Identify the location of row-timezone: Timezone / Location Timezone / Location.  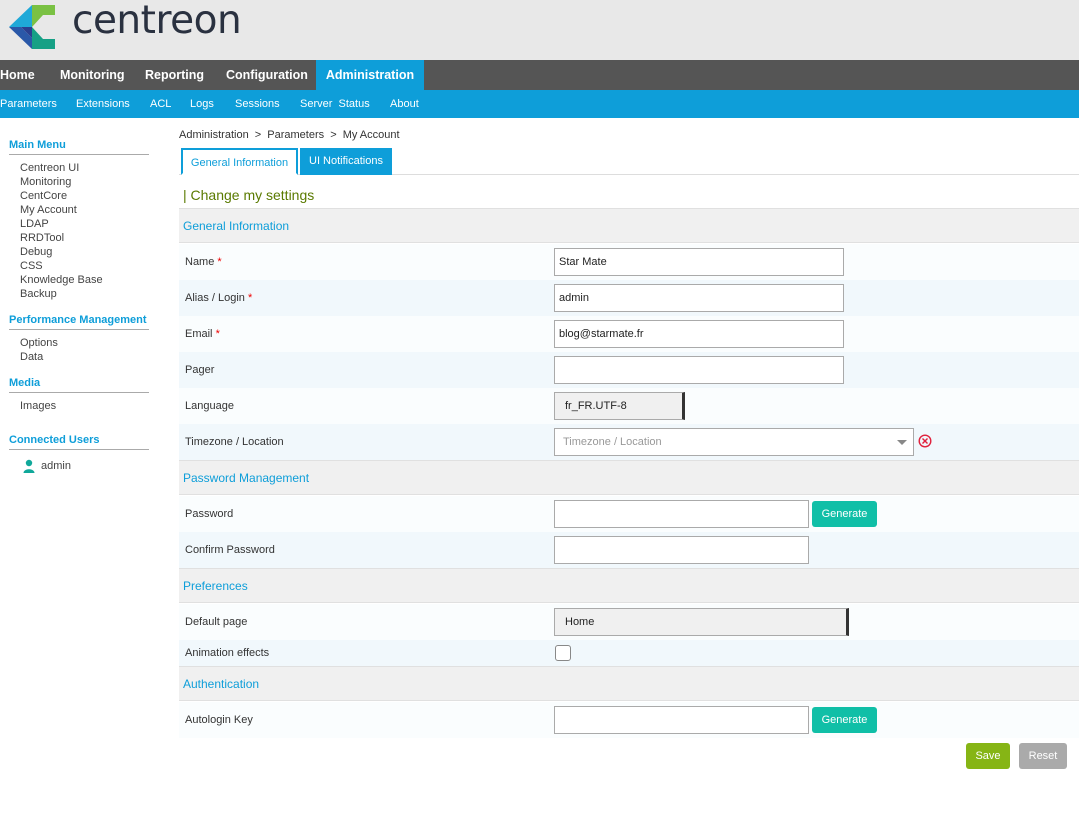
(629, 442).